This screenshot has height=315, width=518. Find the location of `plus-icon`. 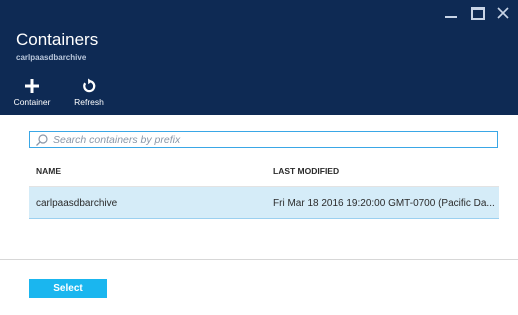

plus-icon is located at coordinates (32, 86).